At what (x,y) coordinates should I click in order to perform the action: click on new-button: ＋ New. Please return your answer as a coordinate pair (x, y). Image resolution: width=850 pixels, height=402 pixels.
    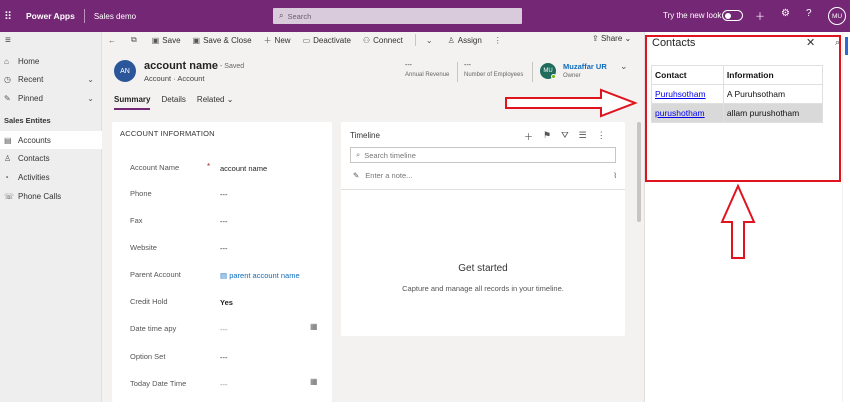
    Looking at the image, I should click on (277, 40).